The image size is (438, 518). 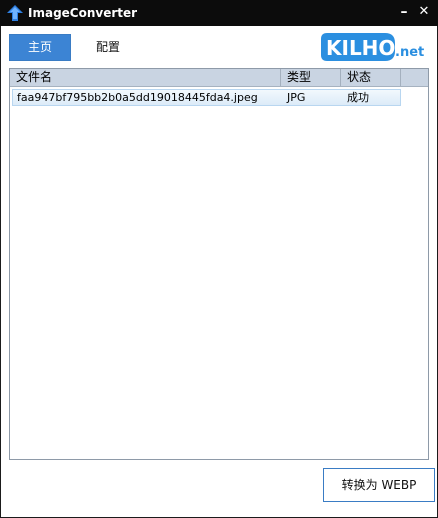 What do you see at coordinates (219, 13) in the screenshot?
I see `title-bar: ImageConverter – ✕` at bounding box center [219, 13].